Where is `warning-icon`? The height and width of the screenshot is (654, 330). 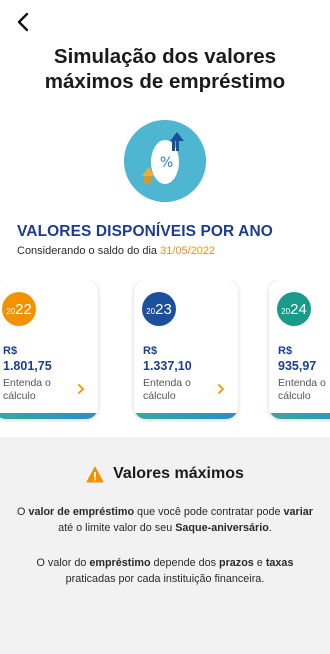
warning-icon is located at coordinates (95, 474).